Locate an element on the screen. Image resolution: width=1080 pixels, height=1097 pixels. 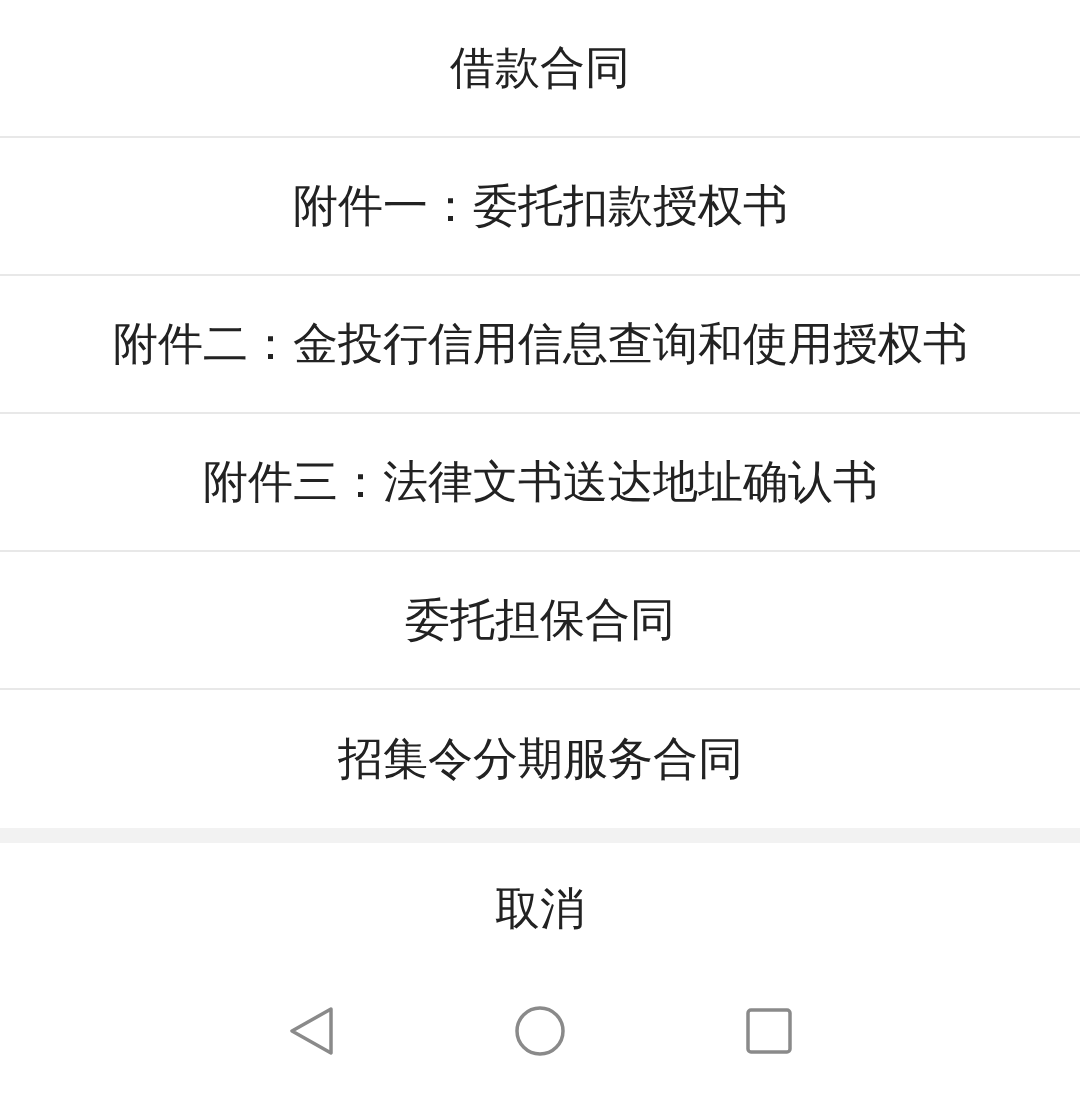
back-icon is located at coordinates (311, 1031).